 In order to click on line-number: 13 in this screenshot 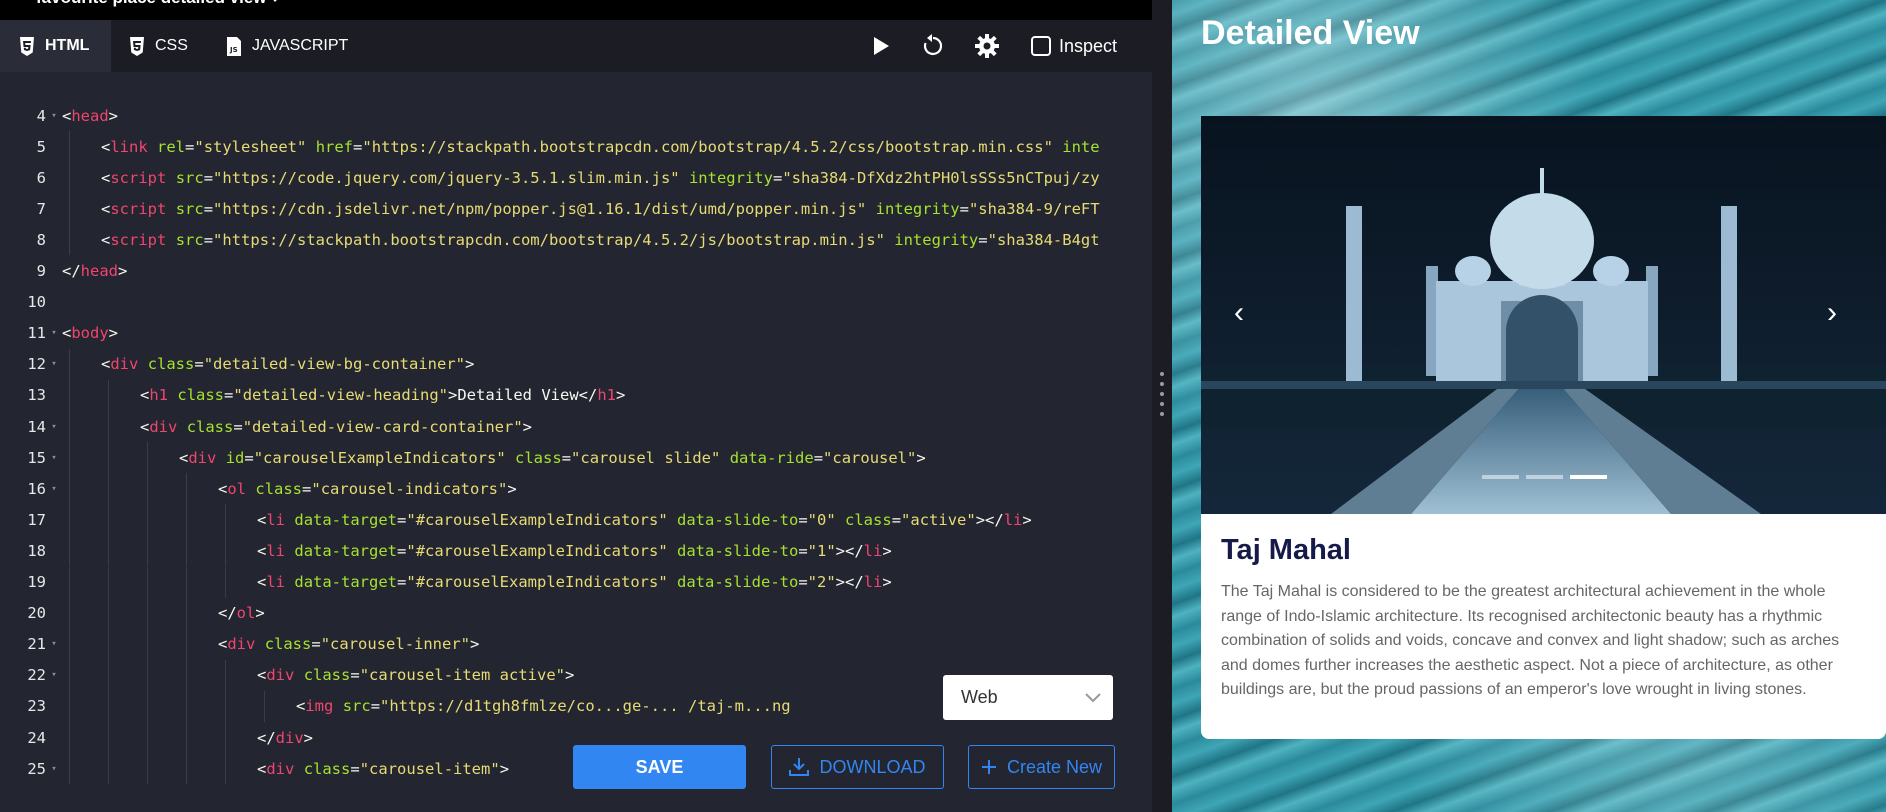, I will do `click(36, 395)`.